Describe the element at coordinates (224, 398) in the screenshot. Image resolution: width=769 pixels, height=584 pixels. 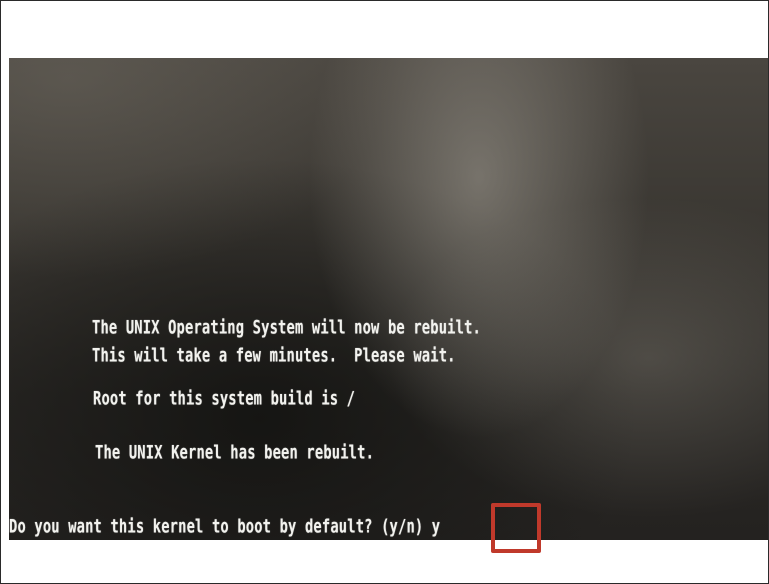
I see `terminal-line-root-path: Root for this system build is /` at that location.